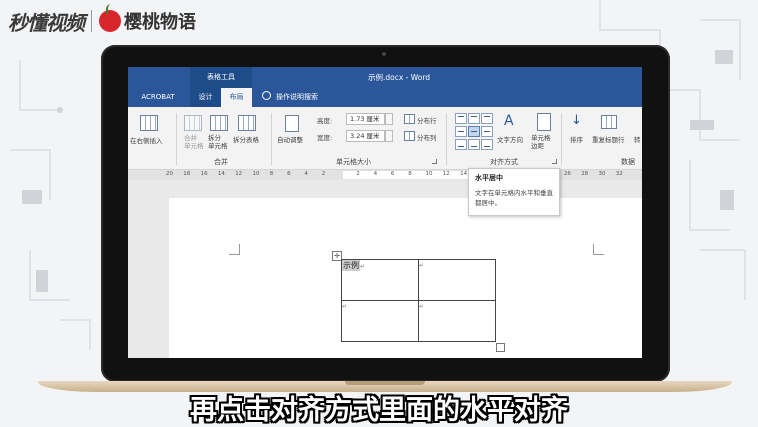 The width and height of the screenshot is (758, 427). I want to click on width-input: 3.24 厘米, so click(365, 136).